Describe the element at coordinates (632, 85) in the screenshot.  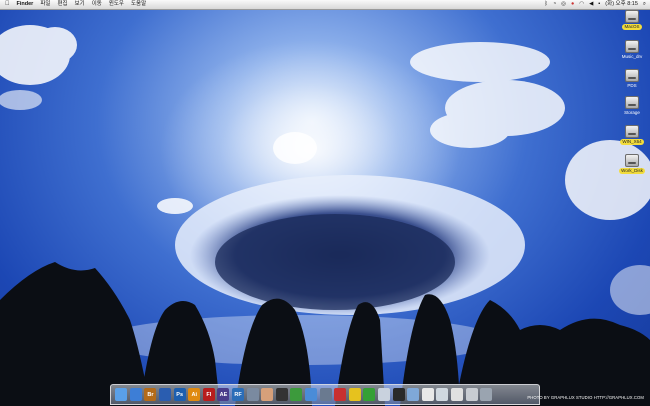
I see `drive-label: PDS` at that location.